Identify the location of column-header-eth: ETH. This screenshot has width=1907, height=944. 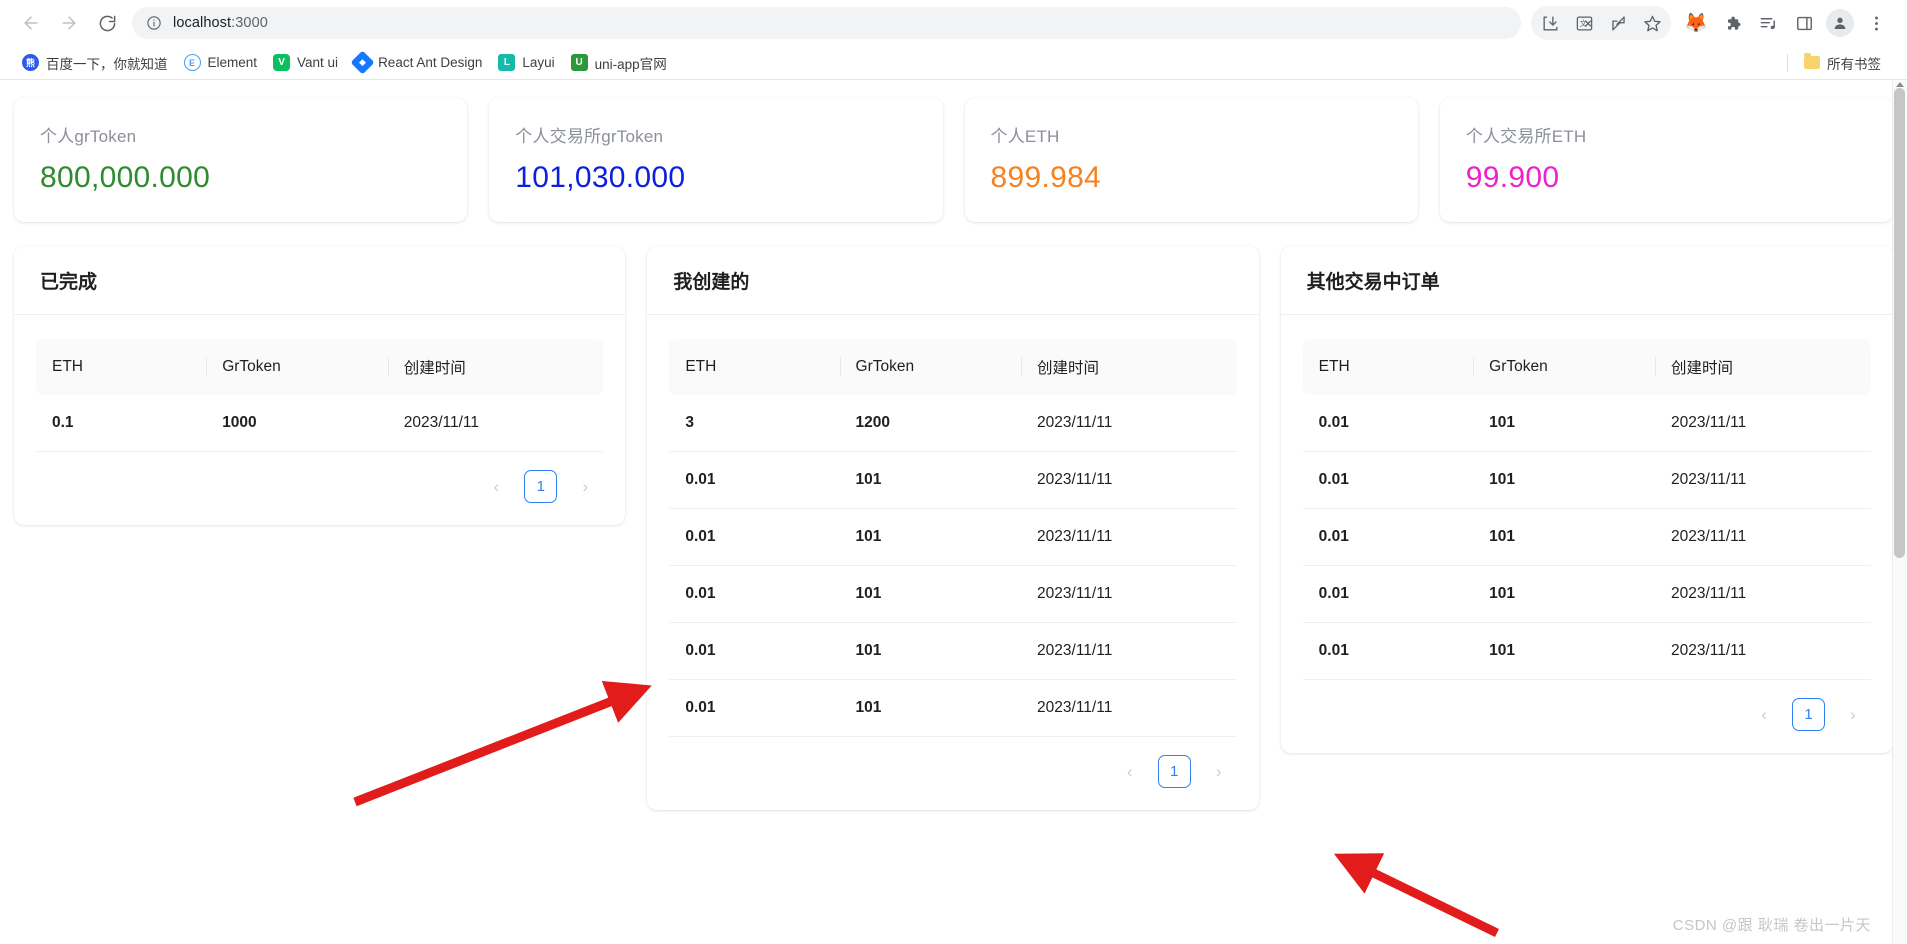
(754, 367).